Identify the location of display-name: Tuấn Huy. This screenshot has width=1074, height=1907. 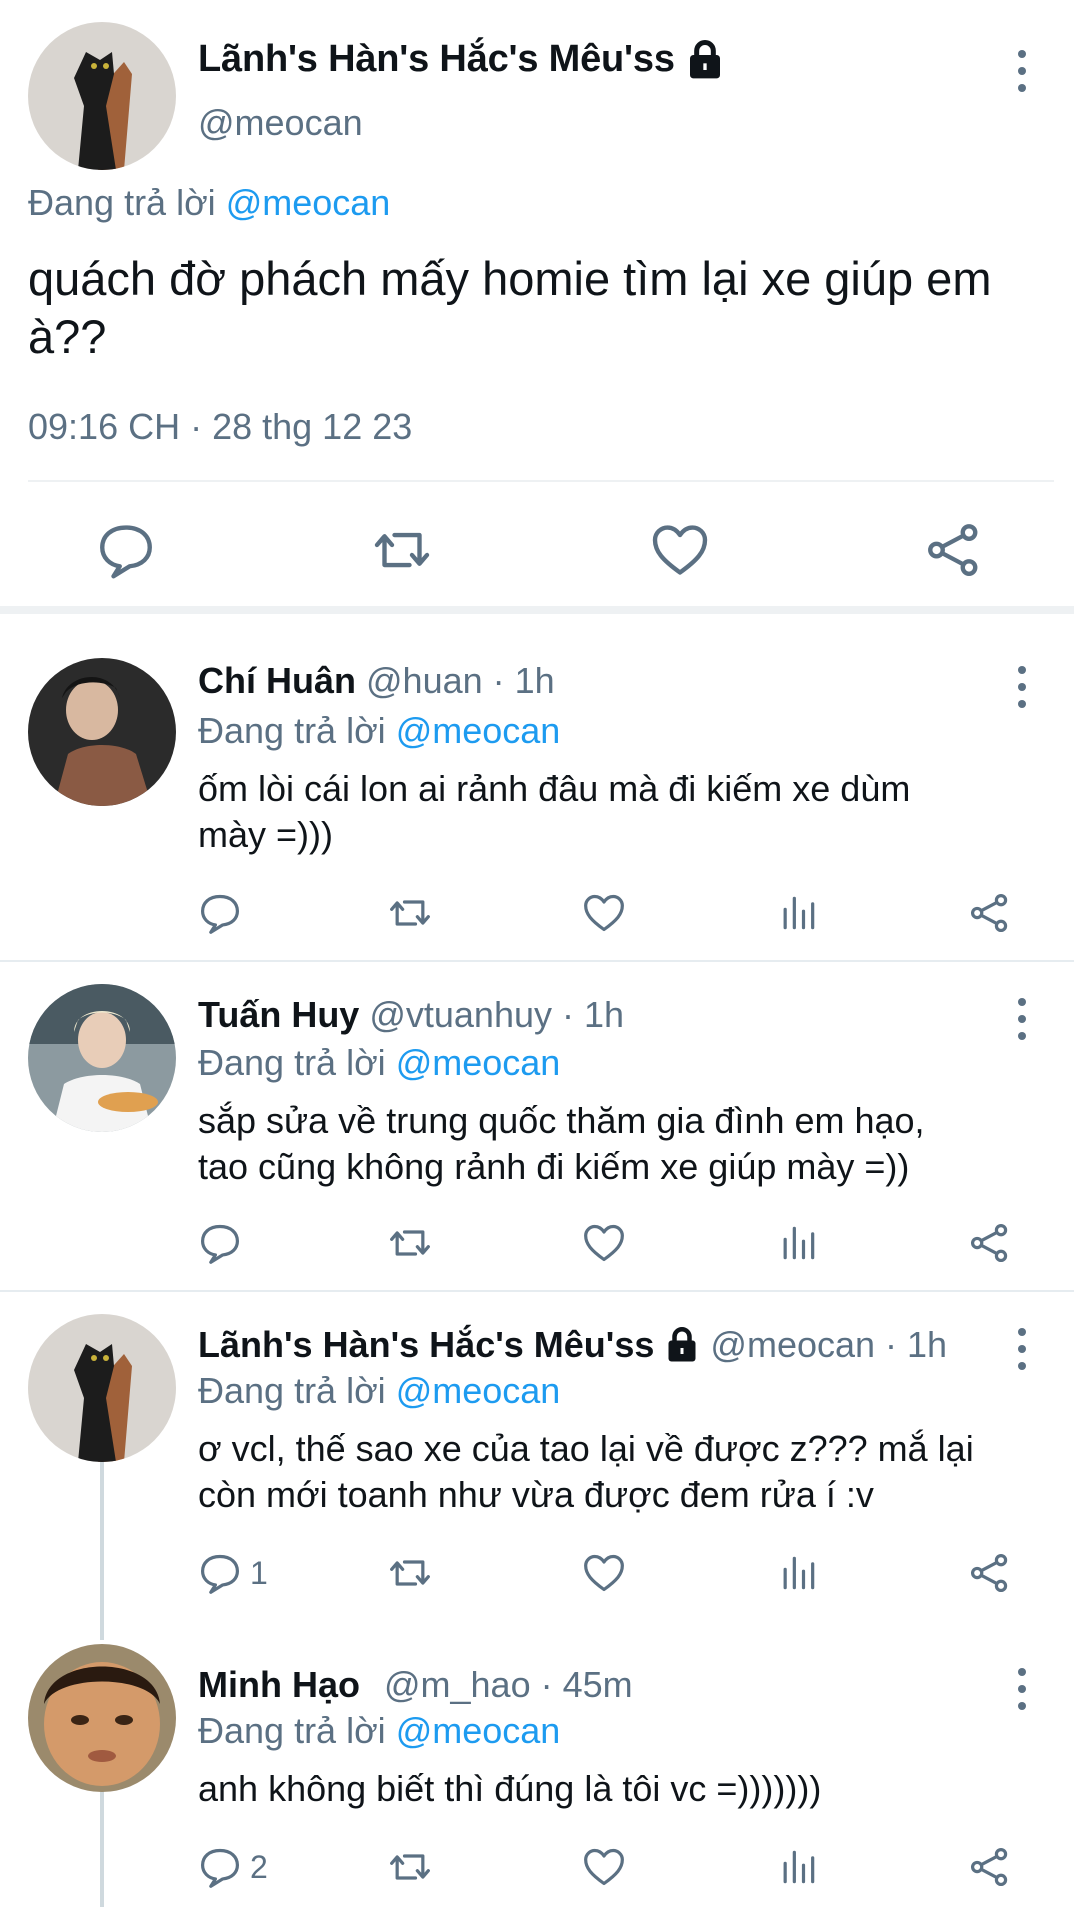
(278, 1015).